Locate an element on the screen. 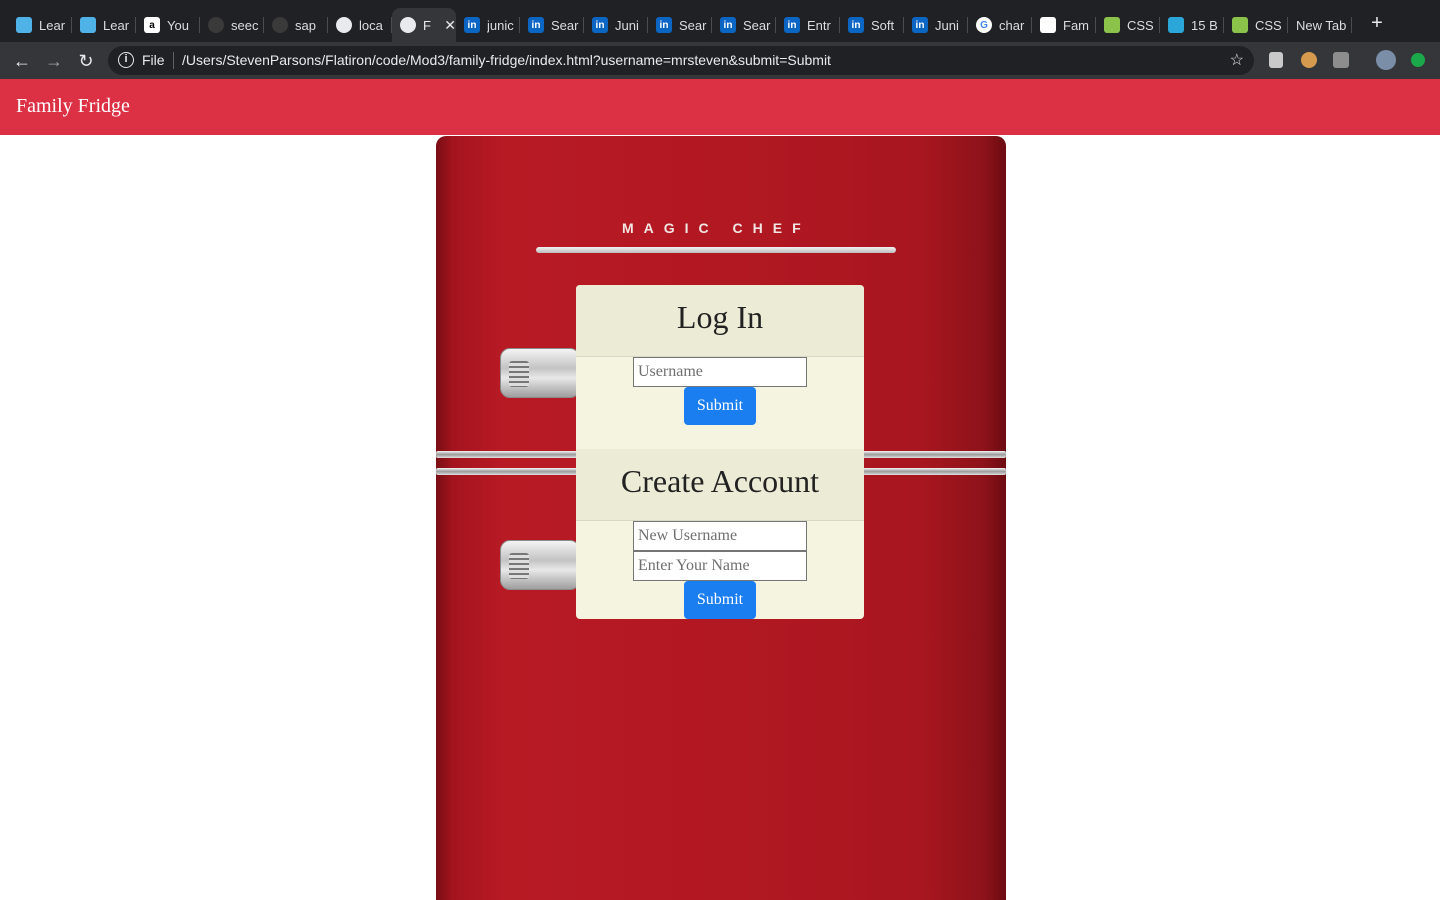  forward-arrow-icon: → is located at coordinates (54, 61).